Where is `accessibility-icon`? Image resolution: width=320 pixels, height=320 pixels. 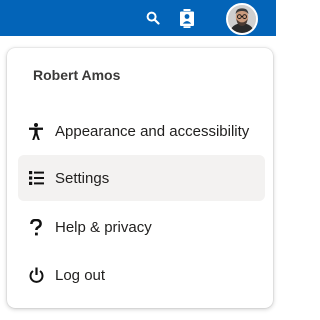 accessibility-icon is located at coordinates (36, 131).